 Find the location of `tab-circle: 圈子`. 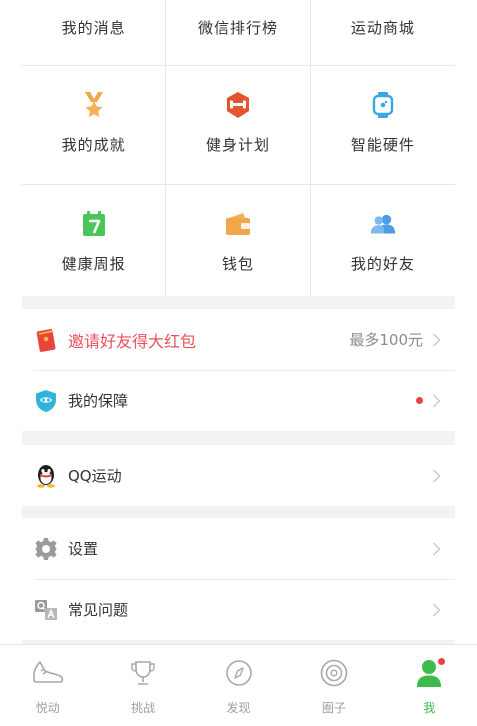

tab-circle: 圈子 is located at coordinates (333, 685).